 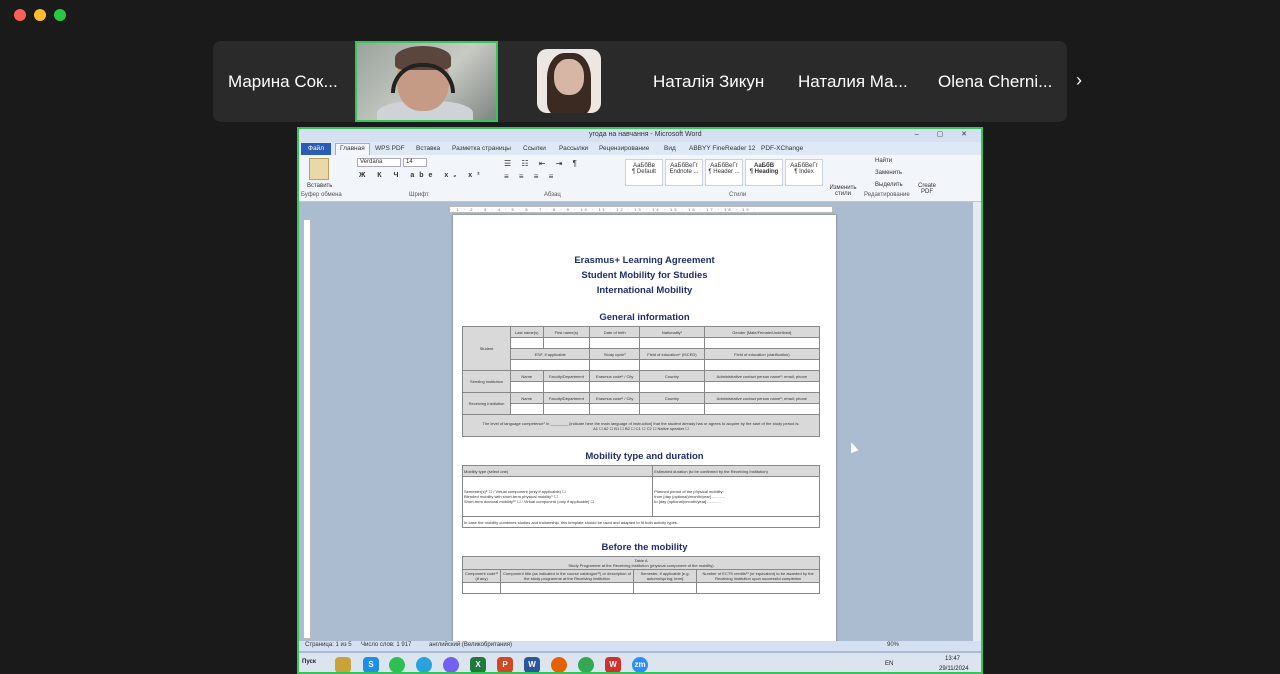 What do you see at coordinates (534, 148) in the screenshot?
I see `tab-references: Ссылки` at bounding box center [534, 148].